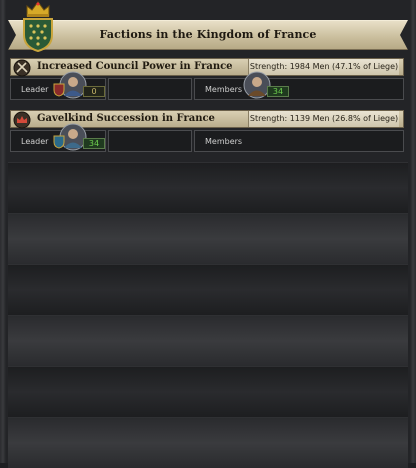 The height and width of the screenshot is (468, 416). I want to click on leader-slot: Leader 0, so click(58, 85).